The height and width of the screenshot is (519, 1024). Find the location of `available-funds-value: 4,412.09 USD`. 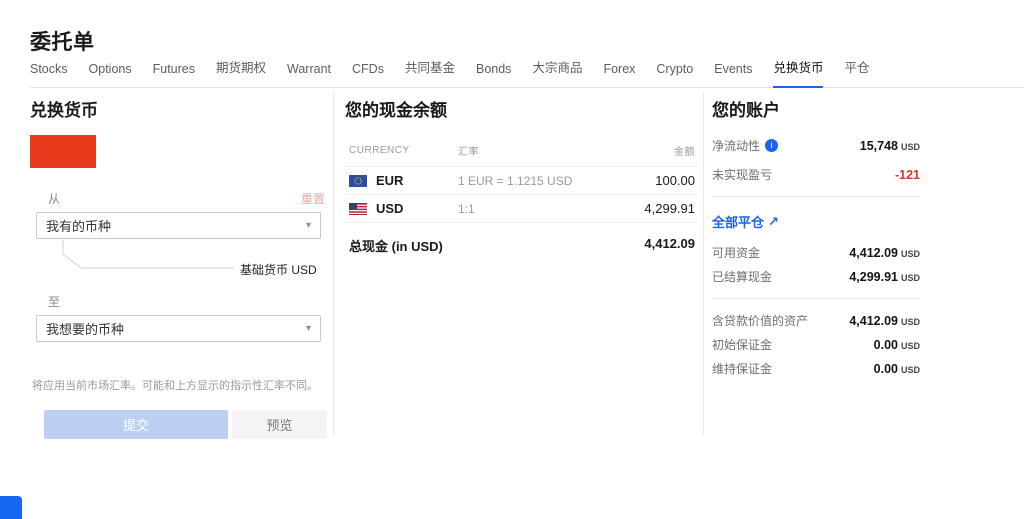

available-funds-value: 4,412.09 USD is located at coordinates (884, 253).